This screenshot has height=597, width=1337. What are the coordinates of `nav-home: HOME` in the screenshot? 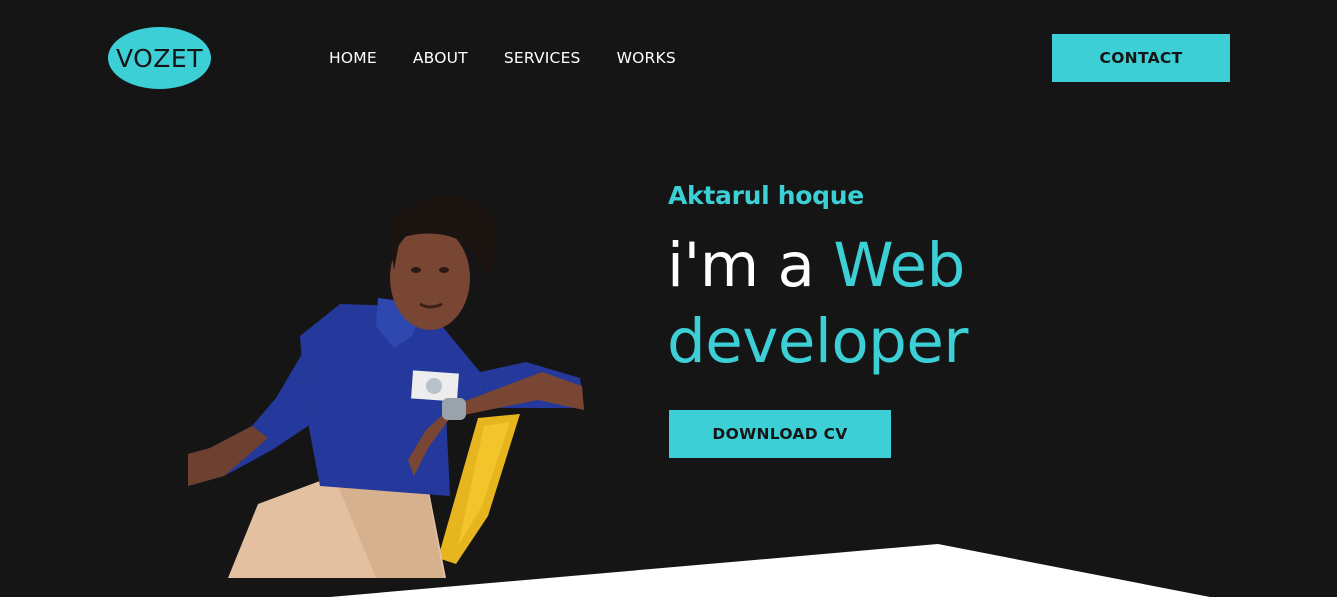 It's located at (353, 58).